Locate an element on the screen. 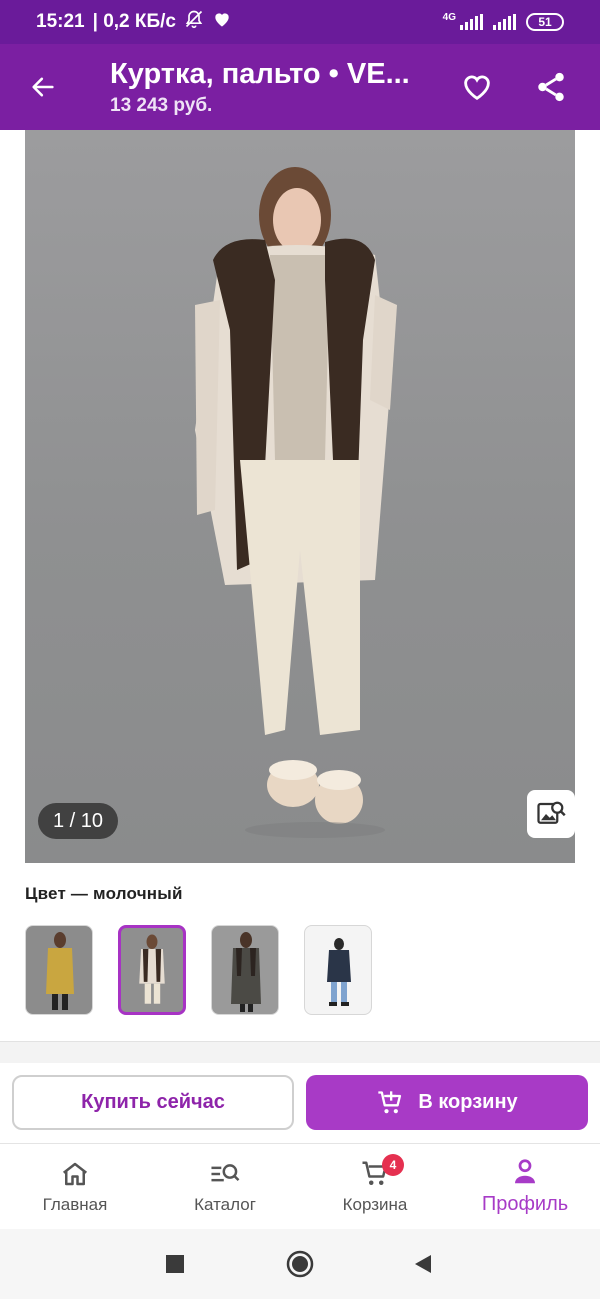  favorite-button is located at coordinates (477, 87).